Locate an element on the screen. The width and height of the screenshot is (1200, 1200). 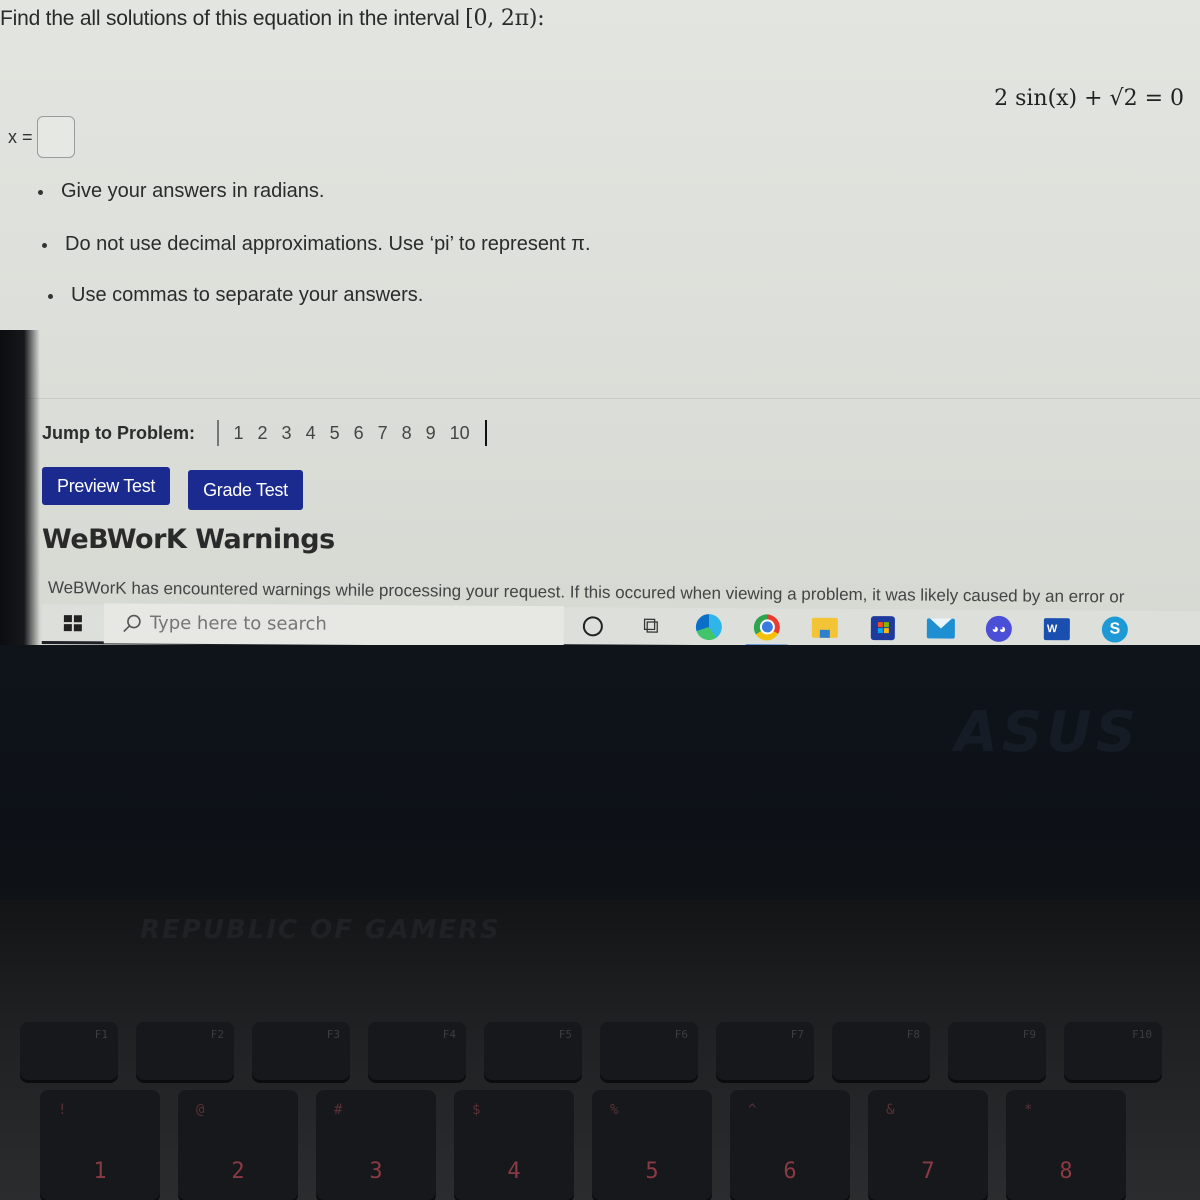
search-icon is located at coordinates (132, 623).